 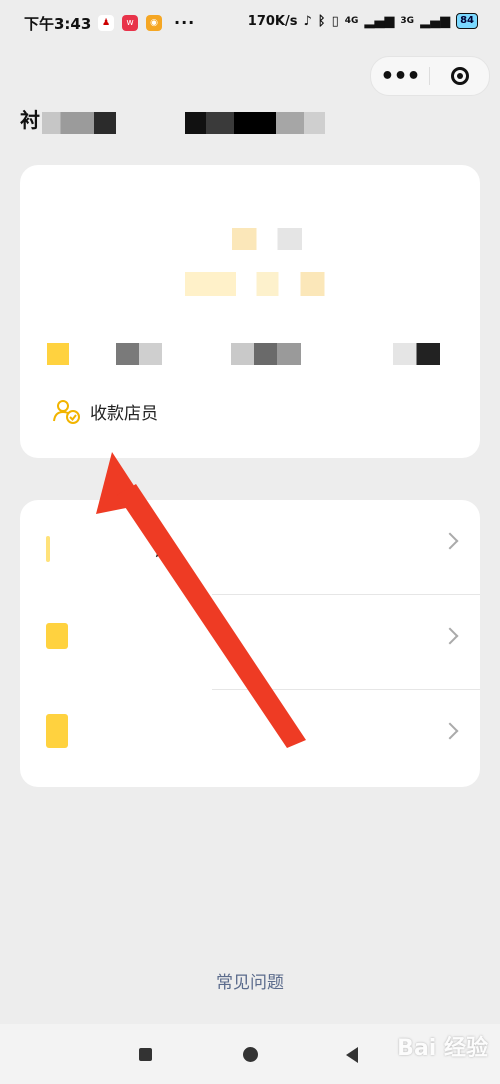 What do you see at coordinates (351, 21) in the screenshot?
I see `signal-4g: 4G` at bounding box center [351, 21].